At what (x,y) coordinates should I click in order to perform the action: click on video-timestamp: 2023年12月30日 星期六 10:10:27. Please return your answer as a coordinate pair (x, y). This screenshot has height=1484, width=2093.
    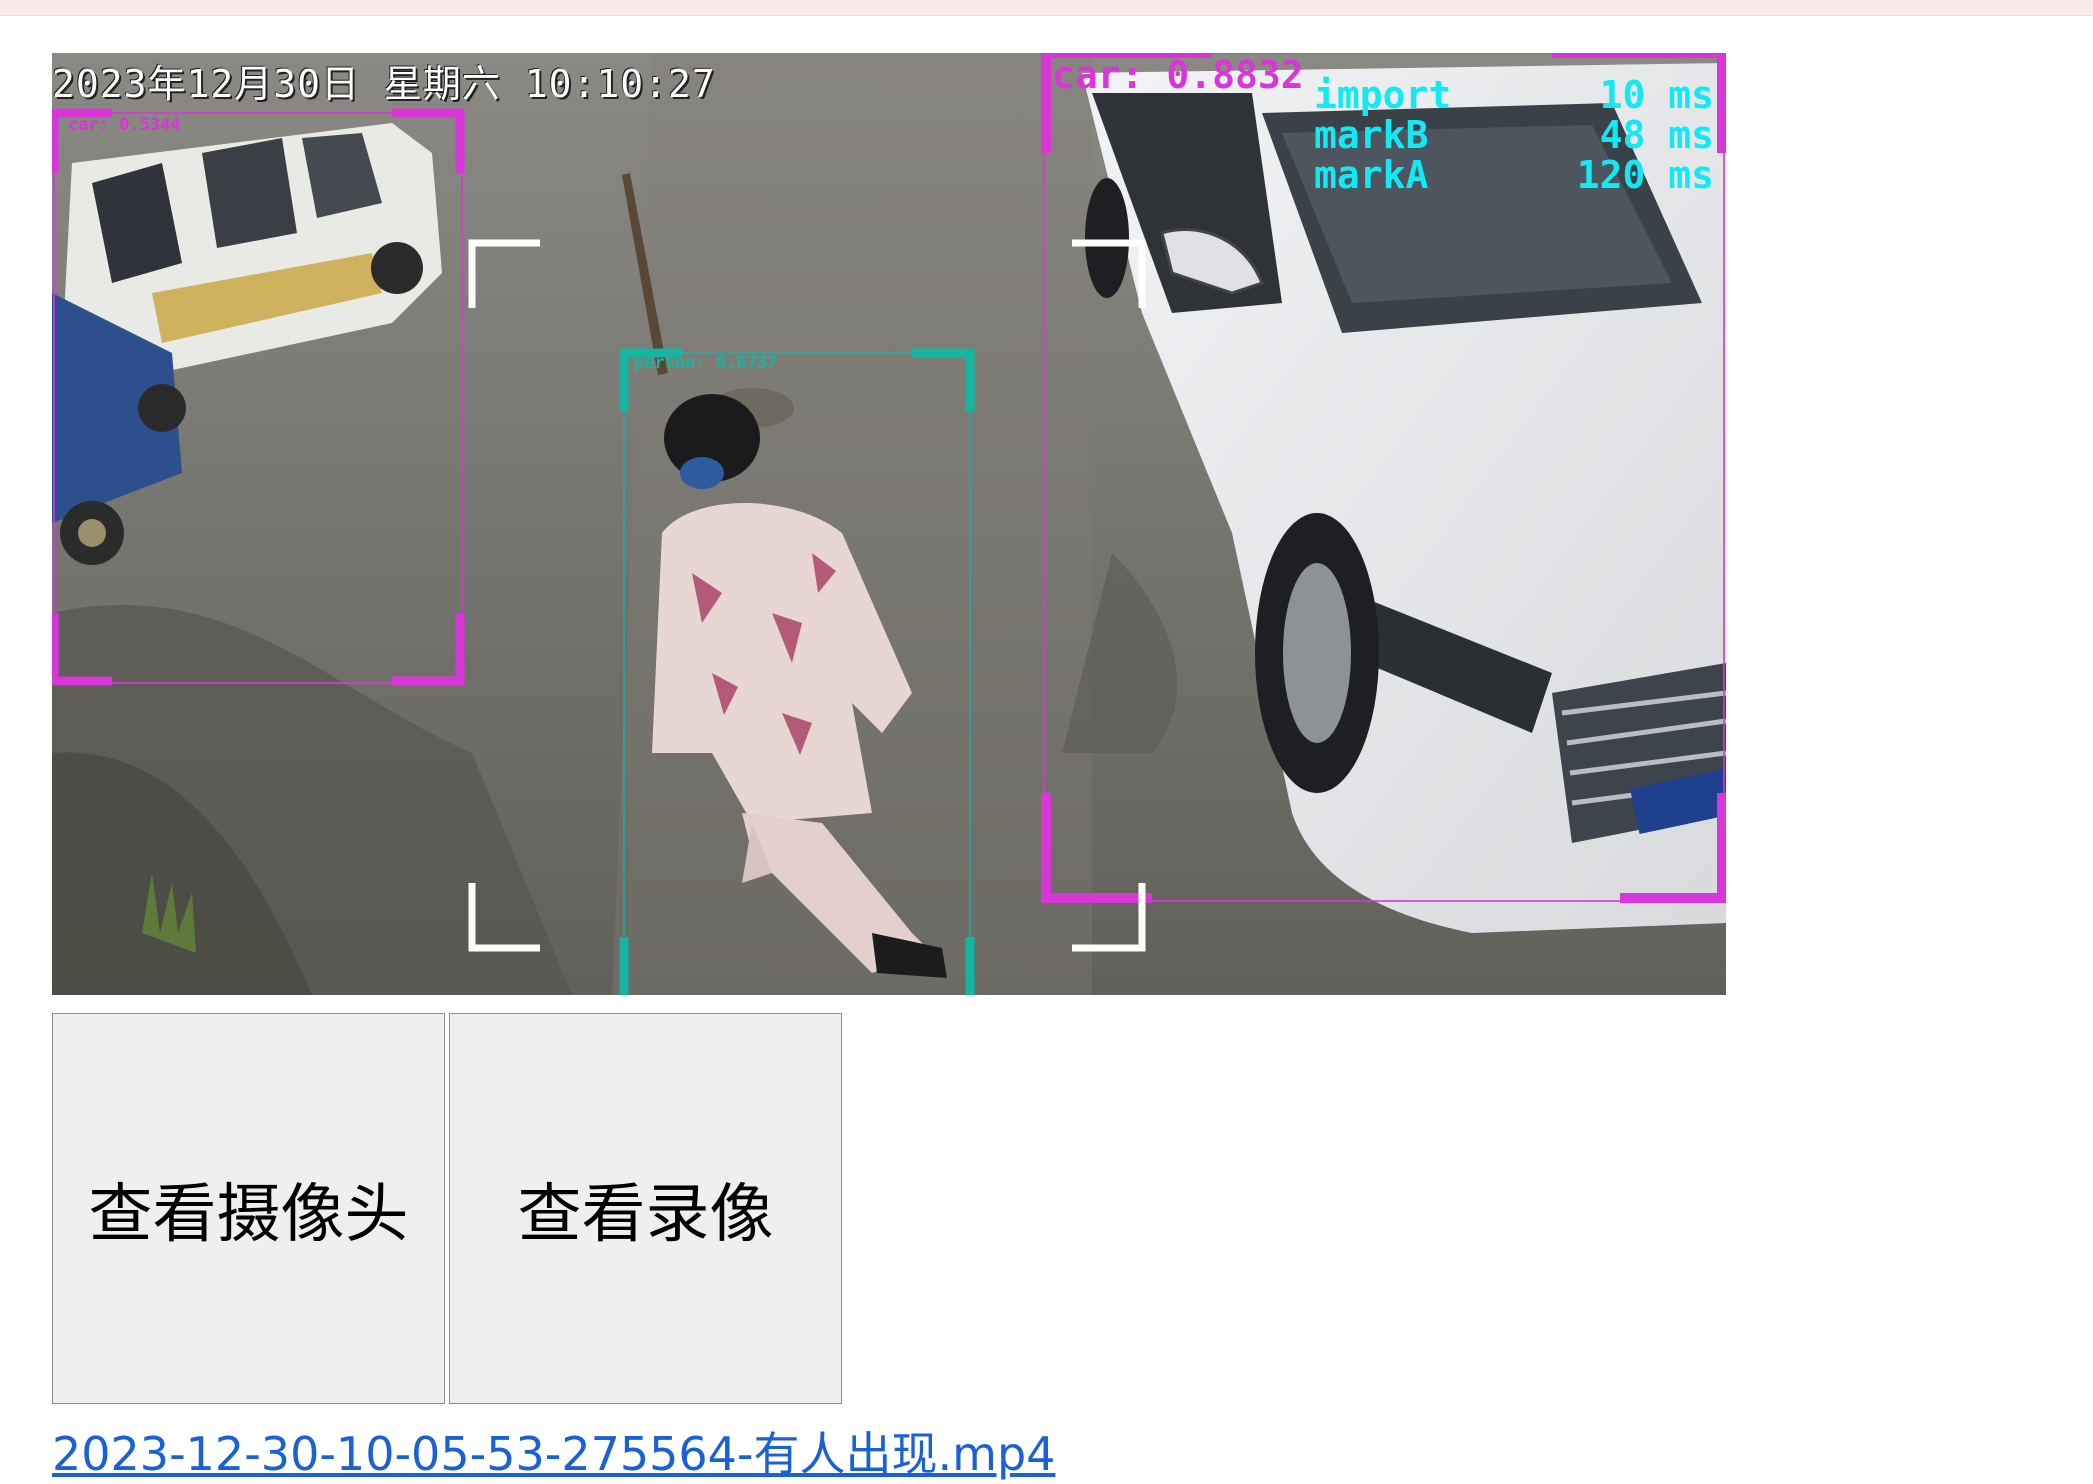
    Looking at the image, I should click on (384, 84).